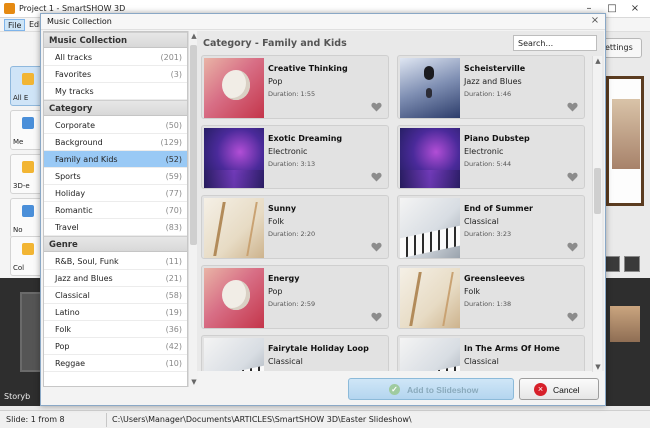 The height and width of the screenshot is (428, 650). I want to click on sidebar-item: Corporate (50), so click(115, 125).